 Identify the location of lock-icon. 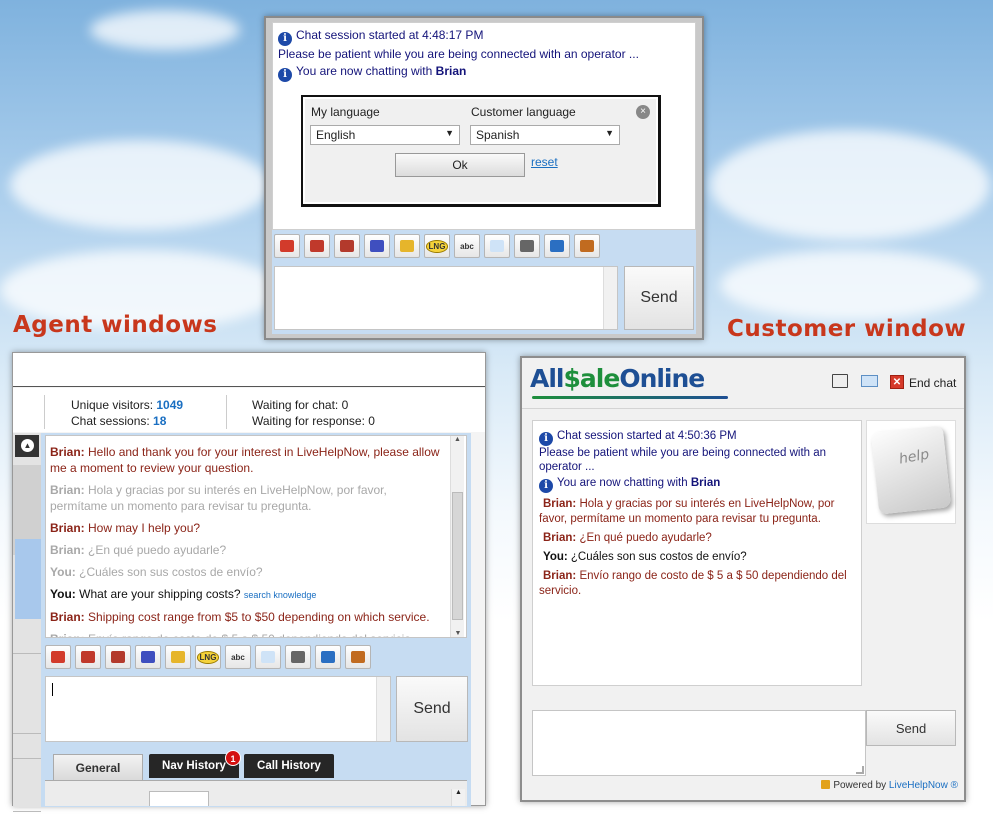
(826, 784).